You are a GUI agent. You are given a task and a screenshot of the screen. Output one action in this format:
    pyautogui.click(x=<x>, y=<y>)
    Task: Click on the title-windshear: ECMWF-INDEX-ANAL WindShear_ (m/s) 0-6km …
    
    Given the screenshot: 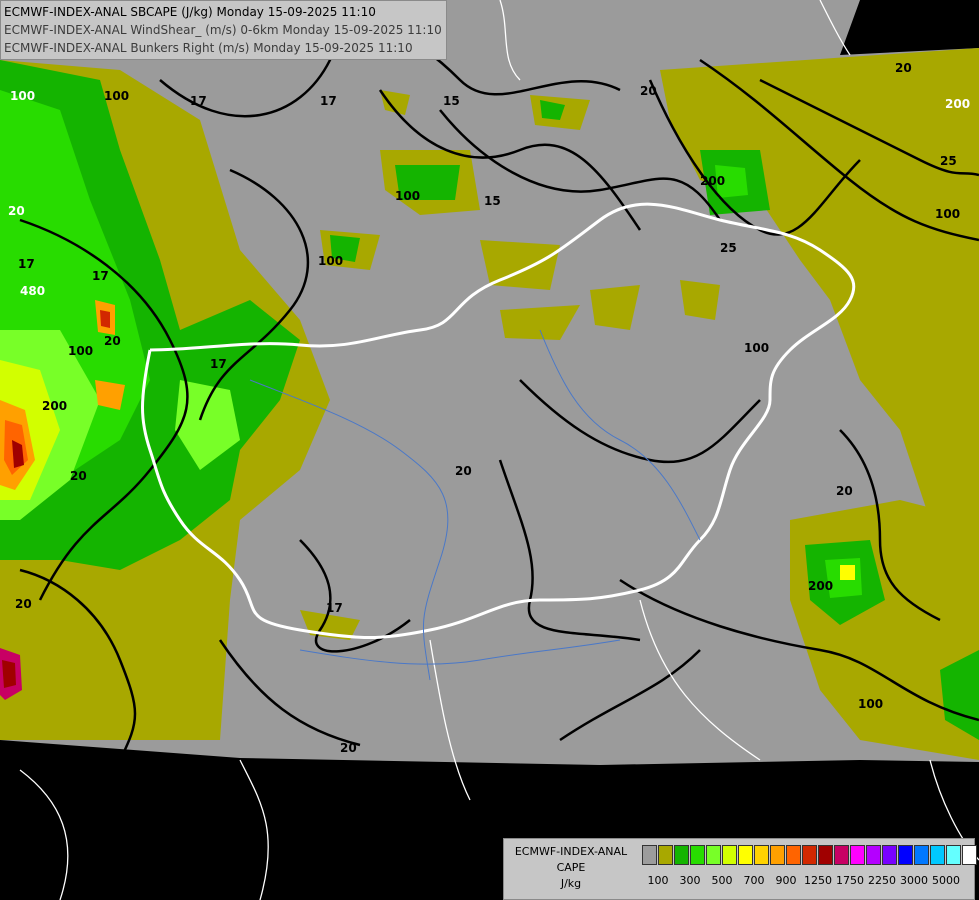 What is the action you would take?
    pyautogui.click(x=223, y=30)
    